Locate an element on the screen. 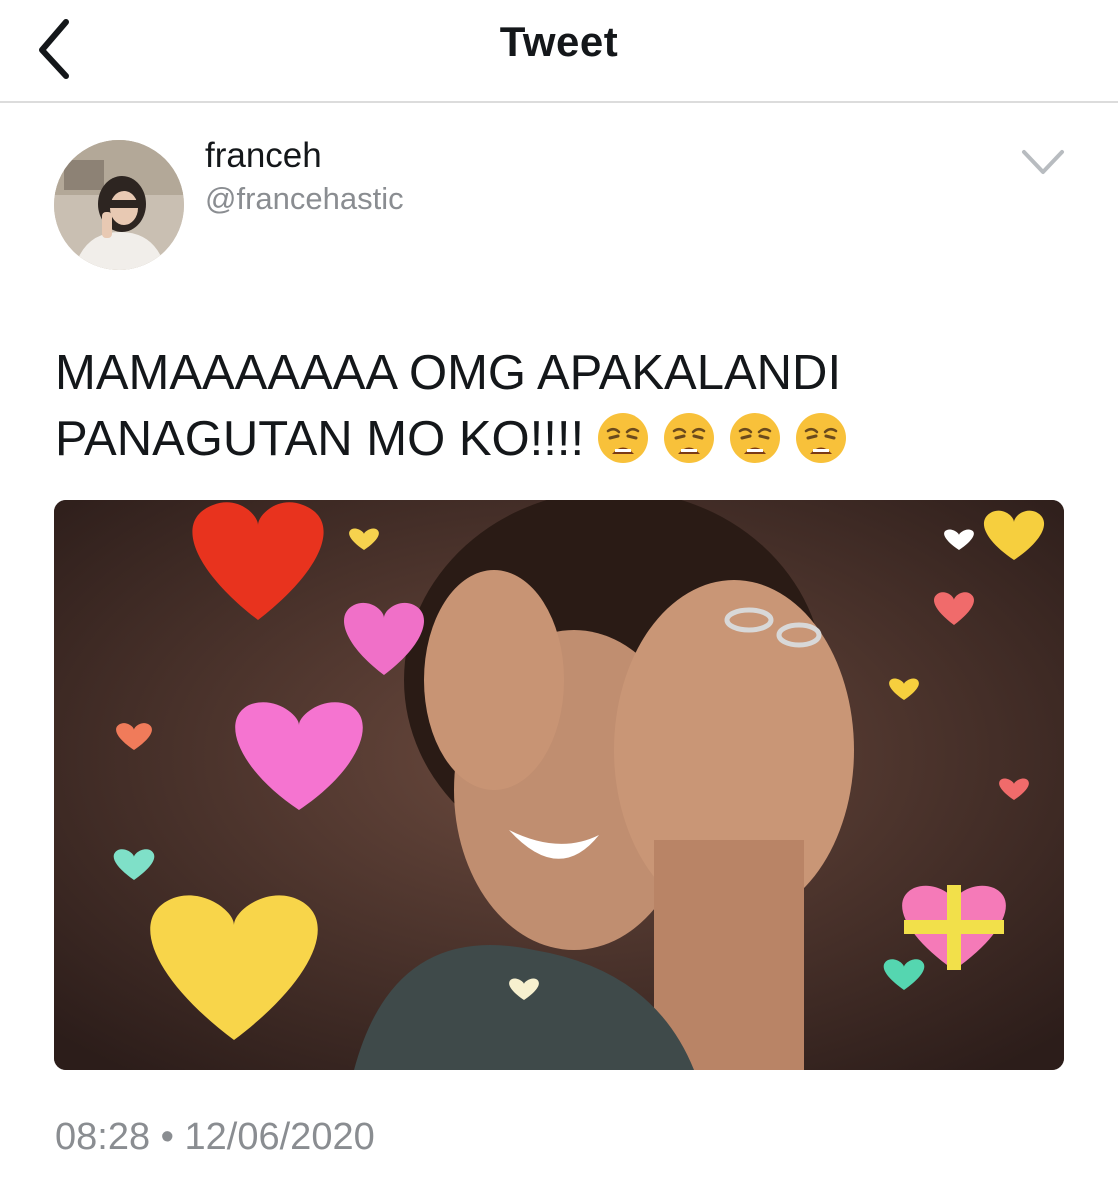 This screenshot has width=1118, height=1200. emoji-row is located at coordinates (716, 439).